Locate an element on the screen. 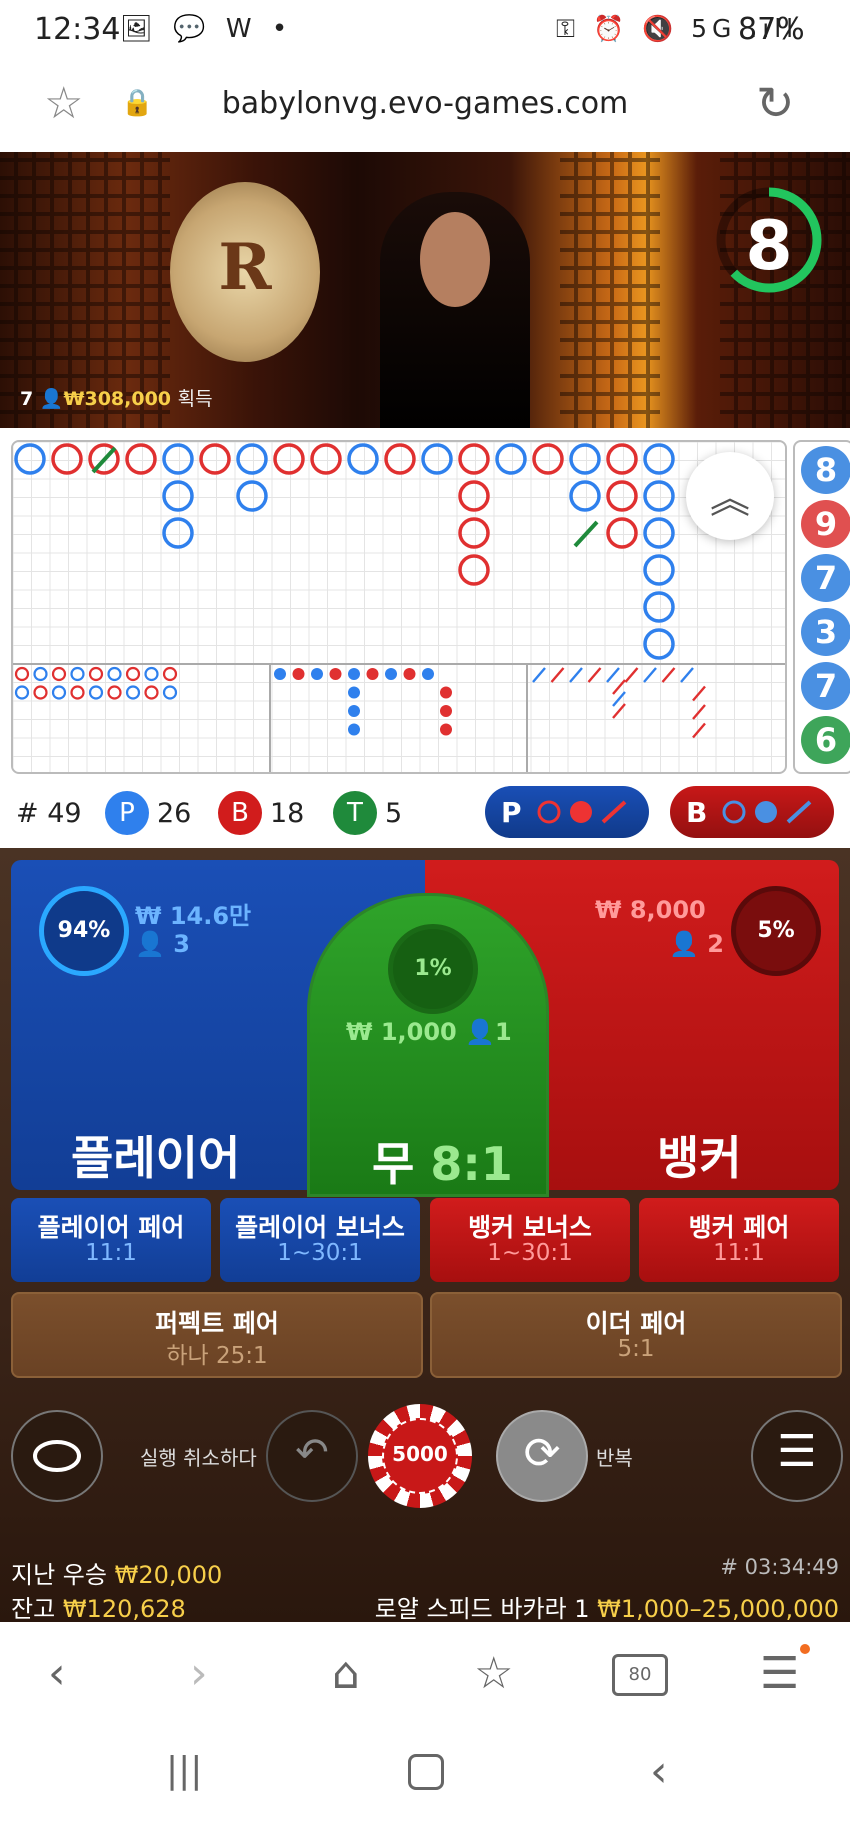  balance: 잔고 ₩120,628 is located at coordinates (98, 1609).